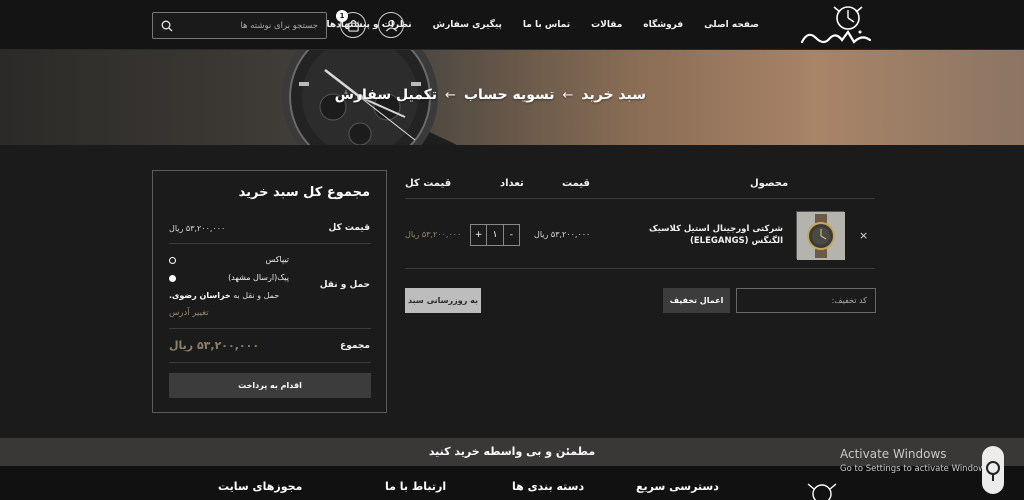 This screenshot has height=500, width=1024. Describe the element at coordinates (576, 183) in the screenshot. I see `column-header-price: قیمت` at that location.